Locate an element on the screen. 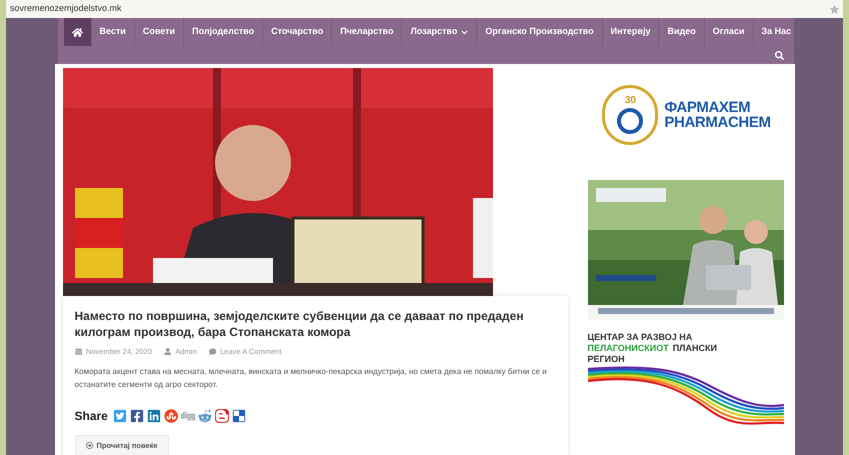  article-title: Наместо по површина, земјоделските субвенции да се даваат по предаден килограм производ, бара Стопанската комора is located at coordinates (315, 324).